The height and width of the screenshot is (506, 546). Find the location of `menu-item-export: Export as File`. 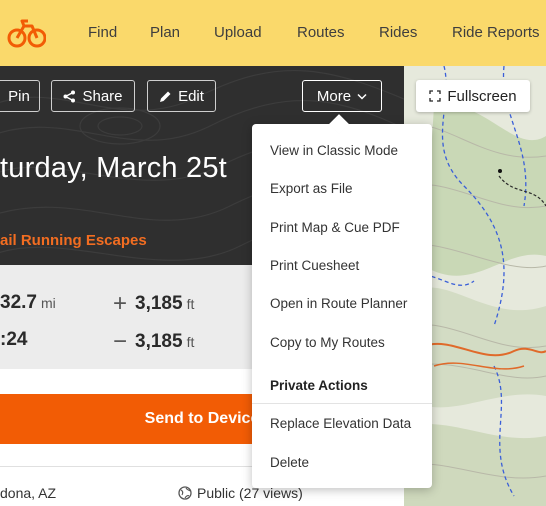

menu-item-export: Export as File is located at coordinates (311, 188).